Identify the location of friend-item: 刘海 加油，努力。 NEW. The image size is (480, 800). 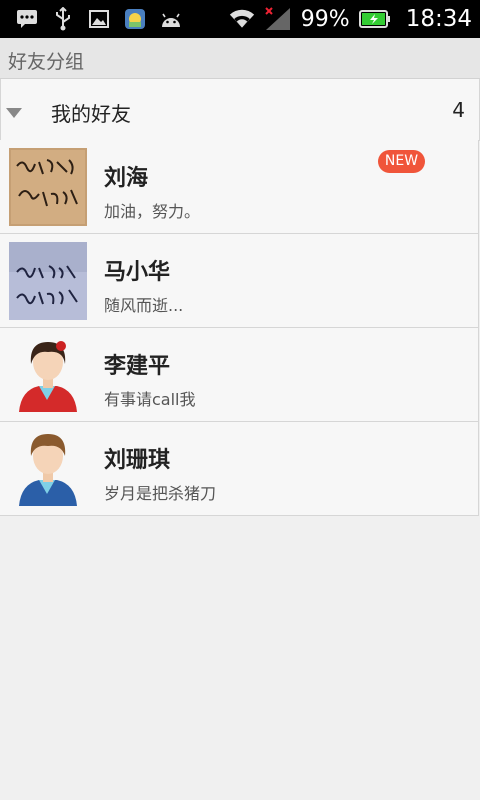
(239, 187).